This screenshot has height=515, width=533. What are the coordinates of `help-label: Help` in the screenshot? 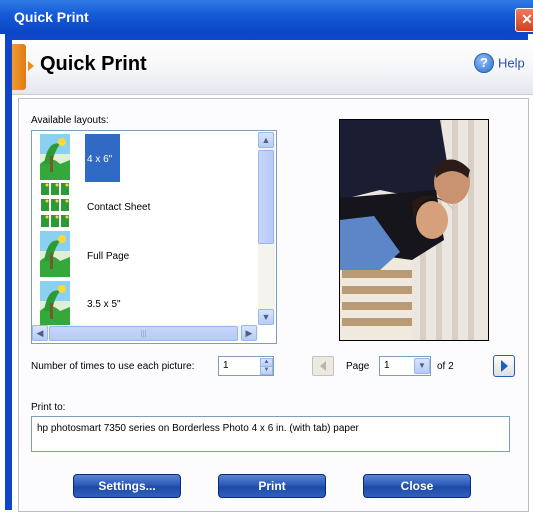 It's located at (511, 63).